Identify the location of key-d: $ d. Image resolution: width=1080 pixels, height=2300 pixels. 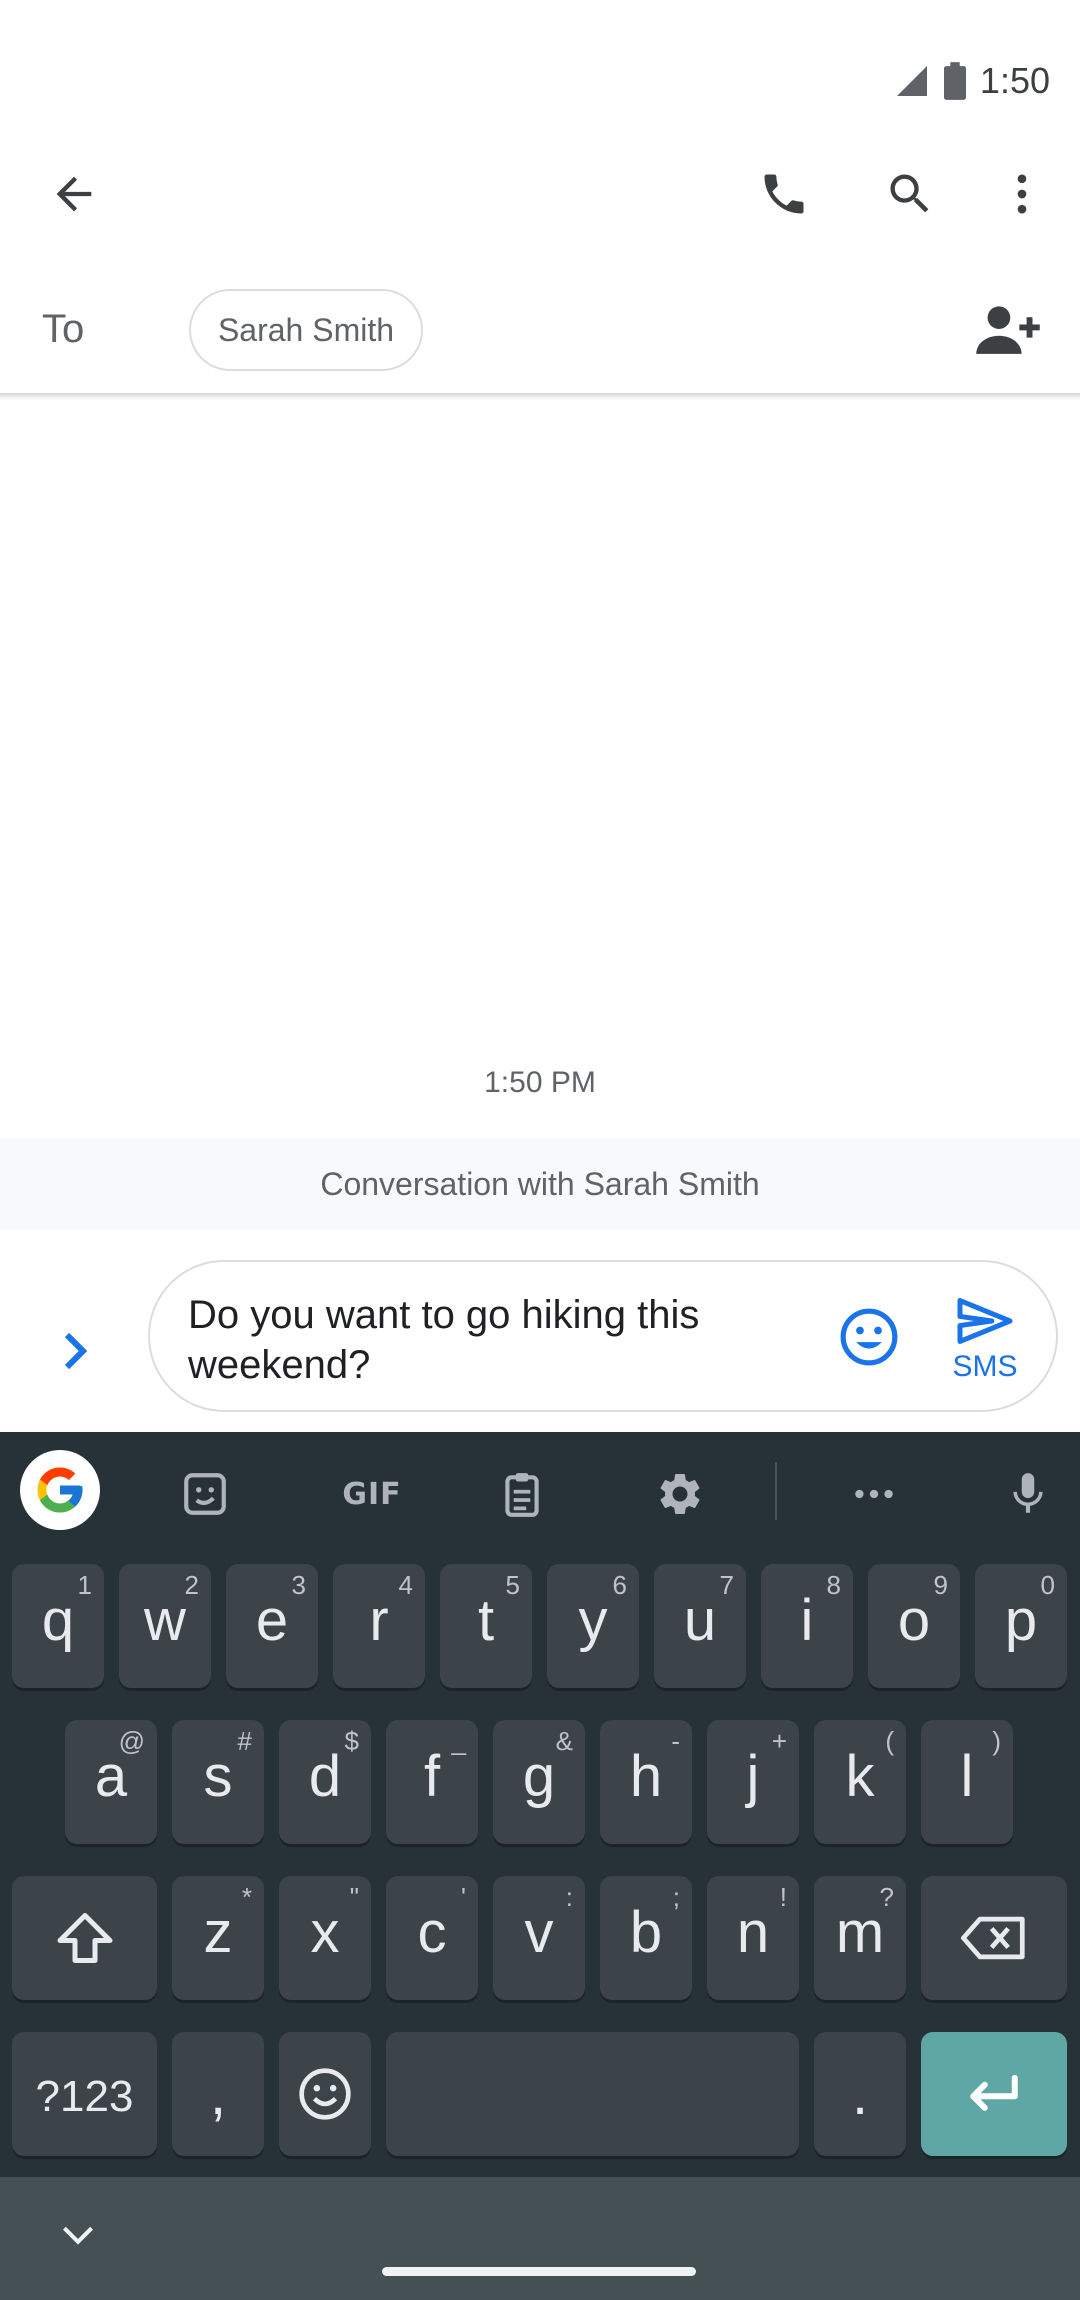
(325, 1782).